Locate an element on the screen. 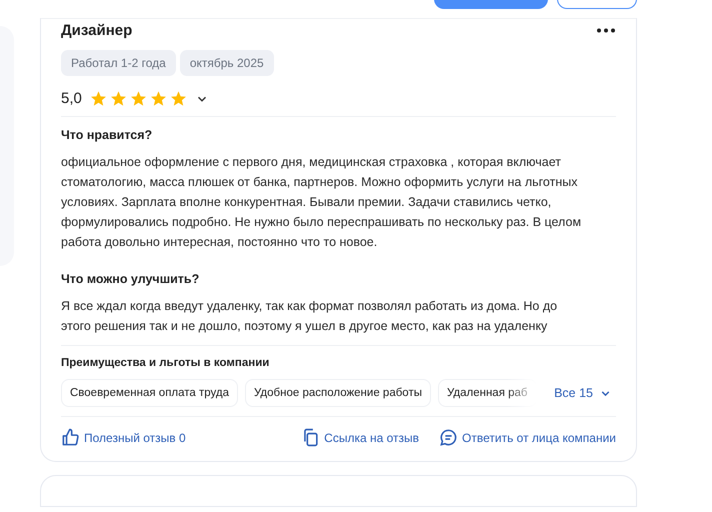 The height and width of the screenshot is (512, 712). more-button is located at coordinates (606, 30).